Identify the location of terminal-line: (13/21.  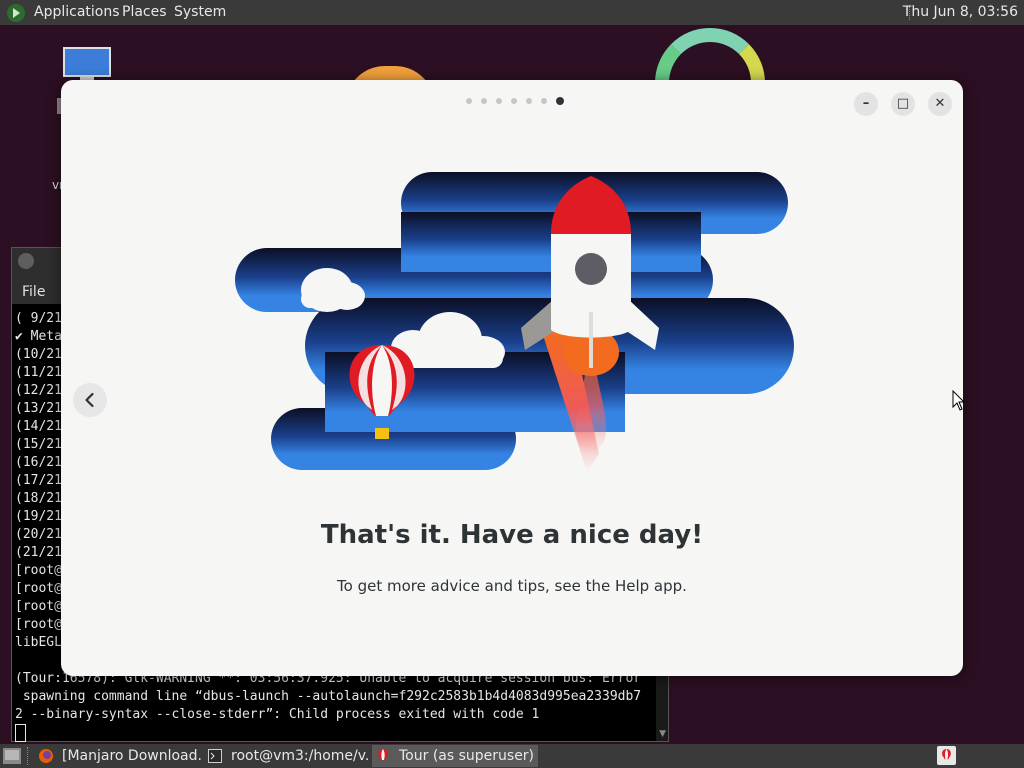
(38, 408).